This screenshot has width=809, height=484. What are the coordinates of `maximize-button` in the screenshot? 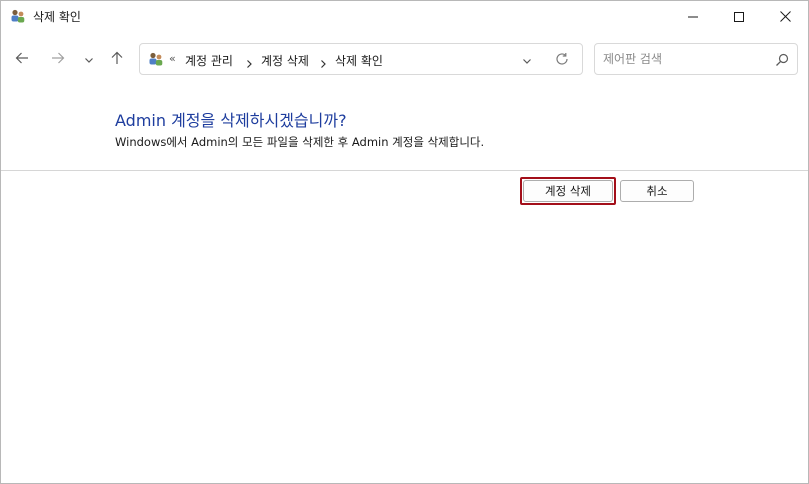 It's located at (739, 16).